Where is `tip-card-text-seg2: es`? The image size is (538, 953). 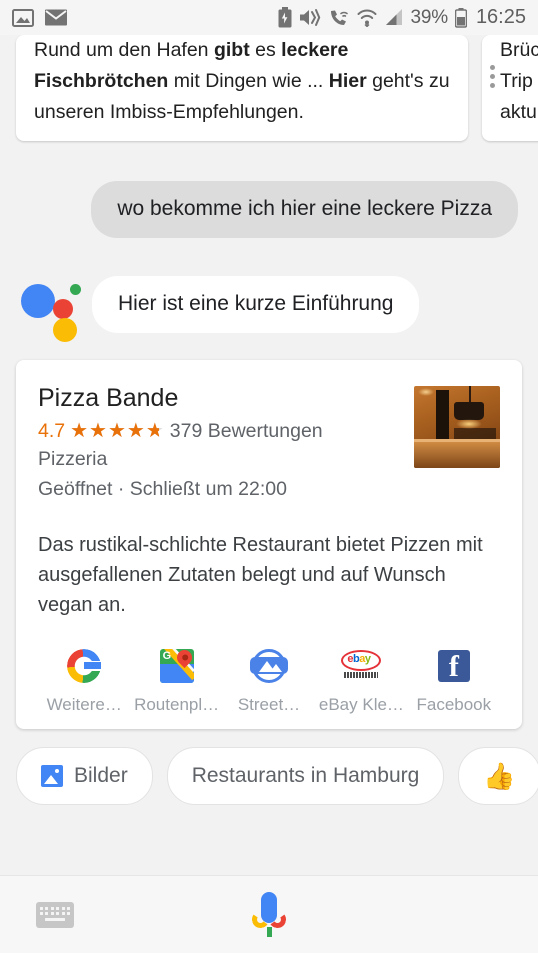 tip-card-text-seg2: es is located at coordinates (265, 50).